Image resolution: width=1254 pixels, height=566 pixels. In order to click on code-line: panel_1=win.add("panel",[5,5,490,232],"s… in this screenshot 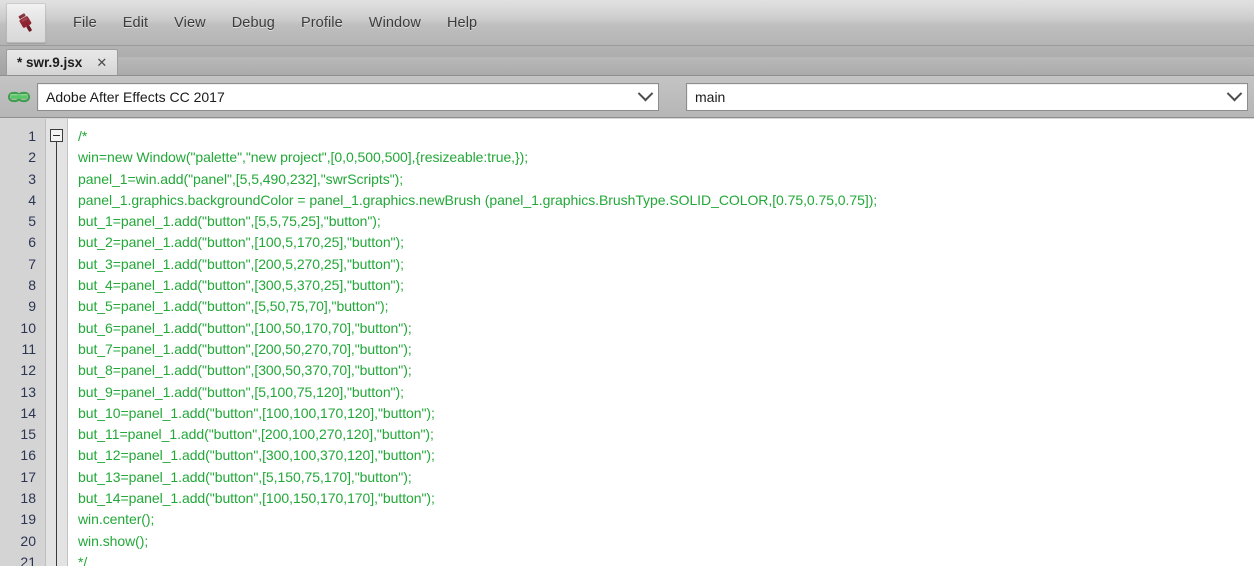, I will do `click(241, 178)`.